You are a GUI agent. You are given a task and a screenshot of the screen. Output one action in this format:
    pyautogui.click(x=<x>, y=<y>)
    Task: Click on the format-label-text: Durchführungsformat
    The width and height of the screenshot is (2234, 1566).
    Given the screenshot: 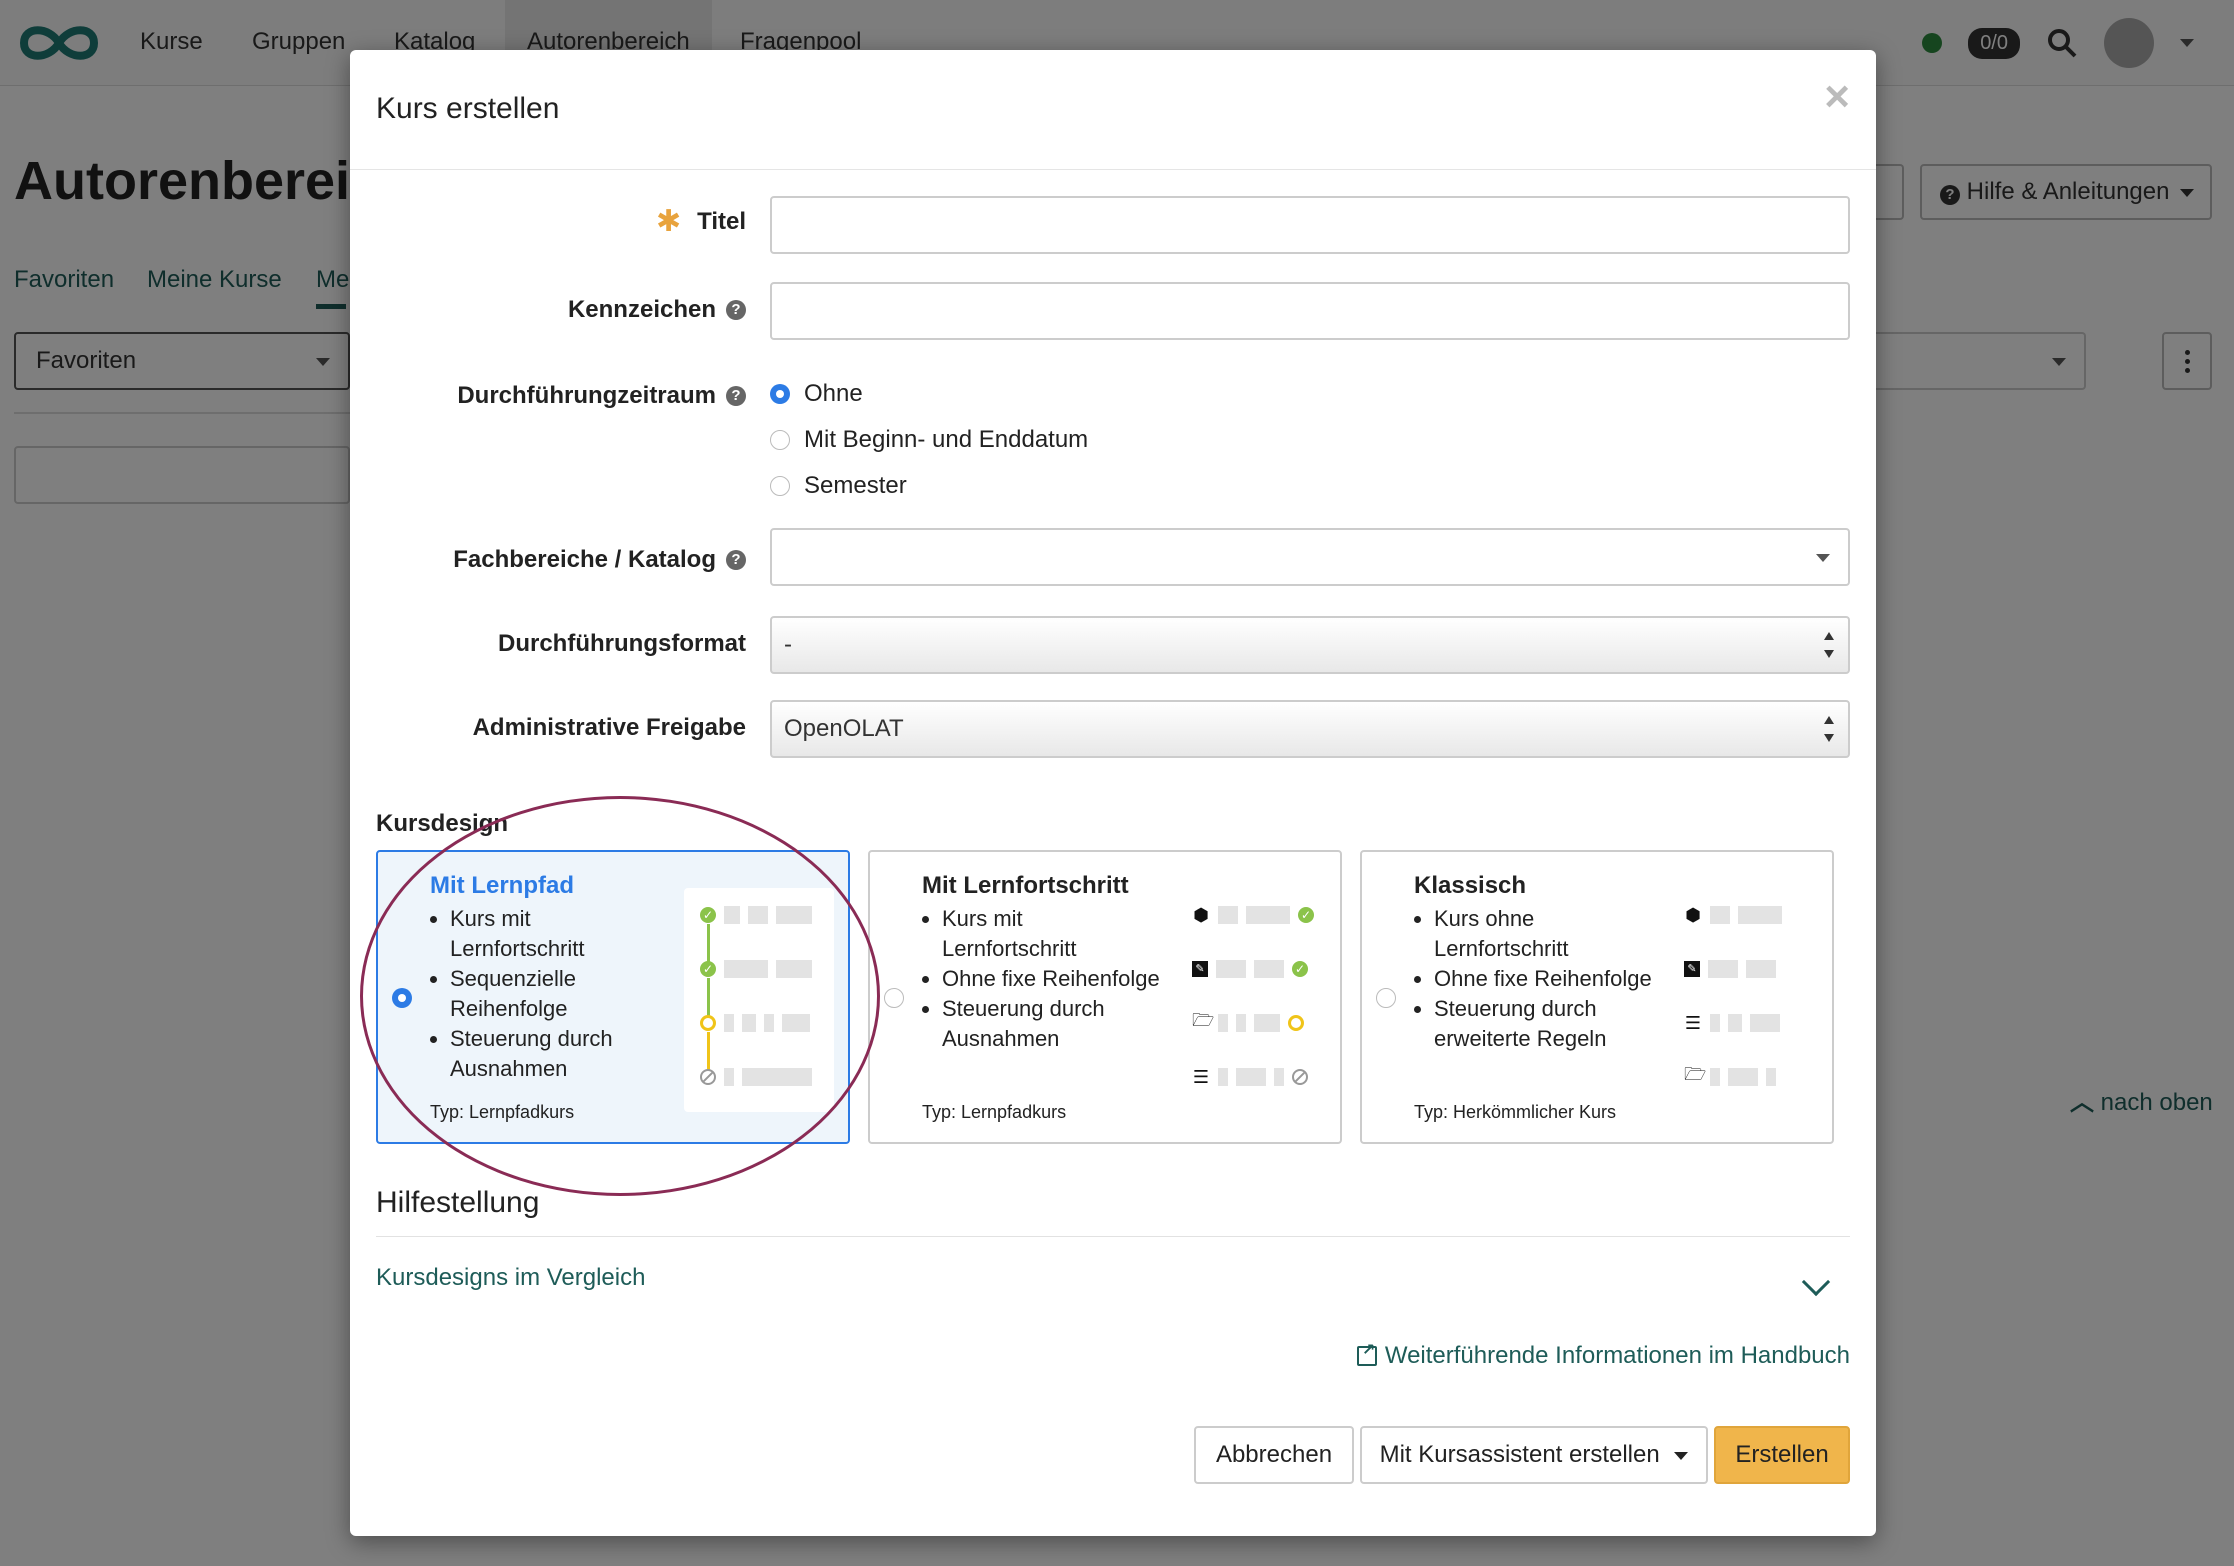 What is the action you would take?
    pyautogui.click(x=622, y=643)
    